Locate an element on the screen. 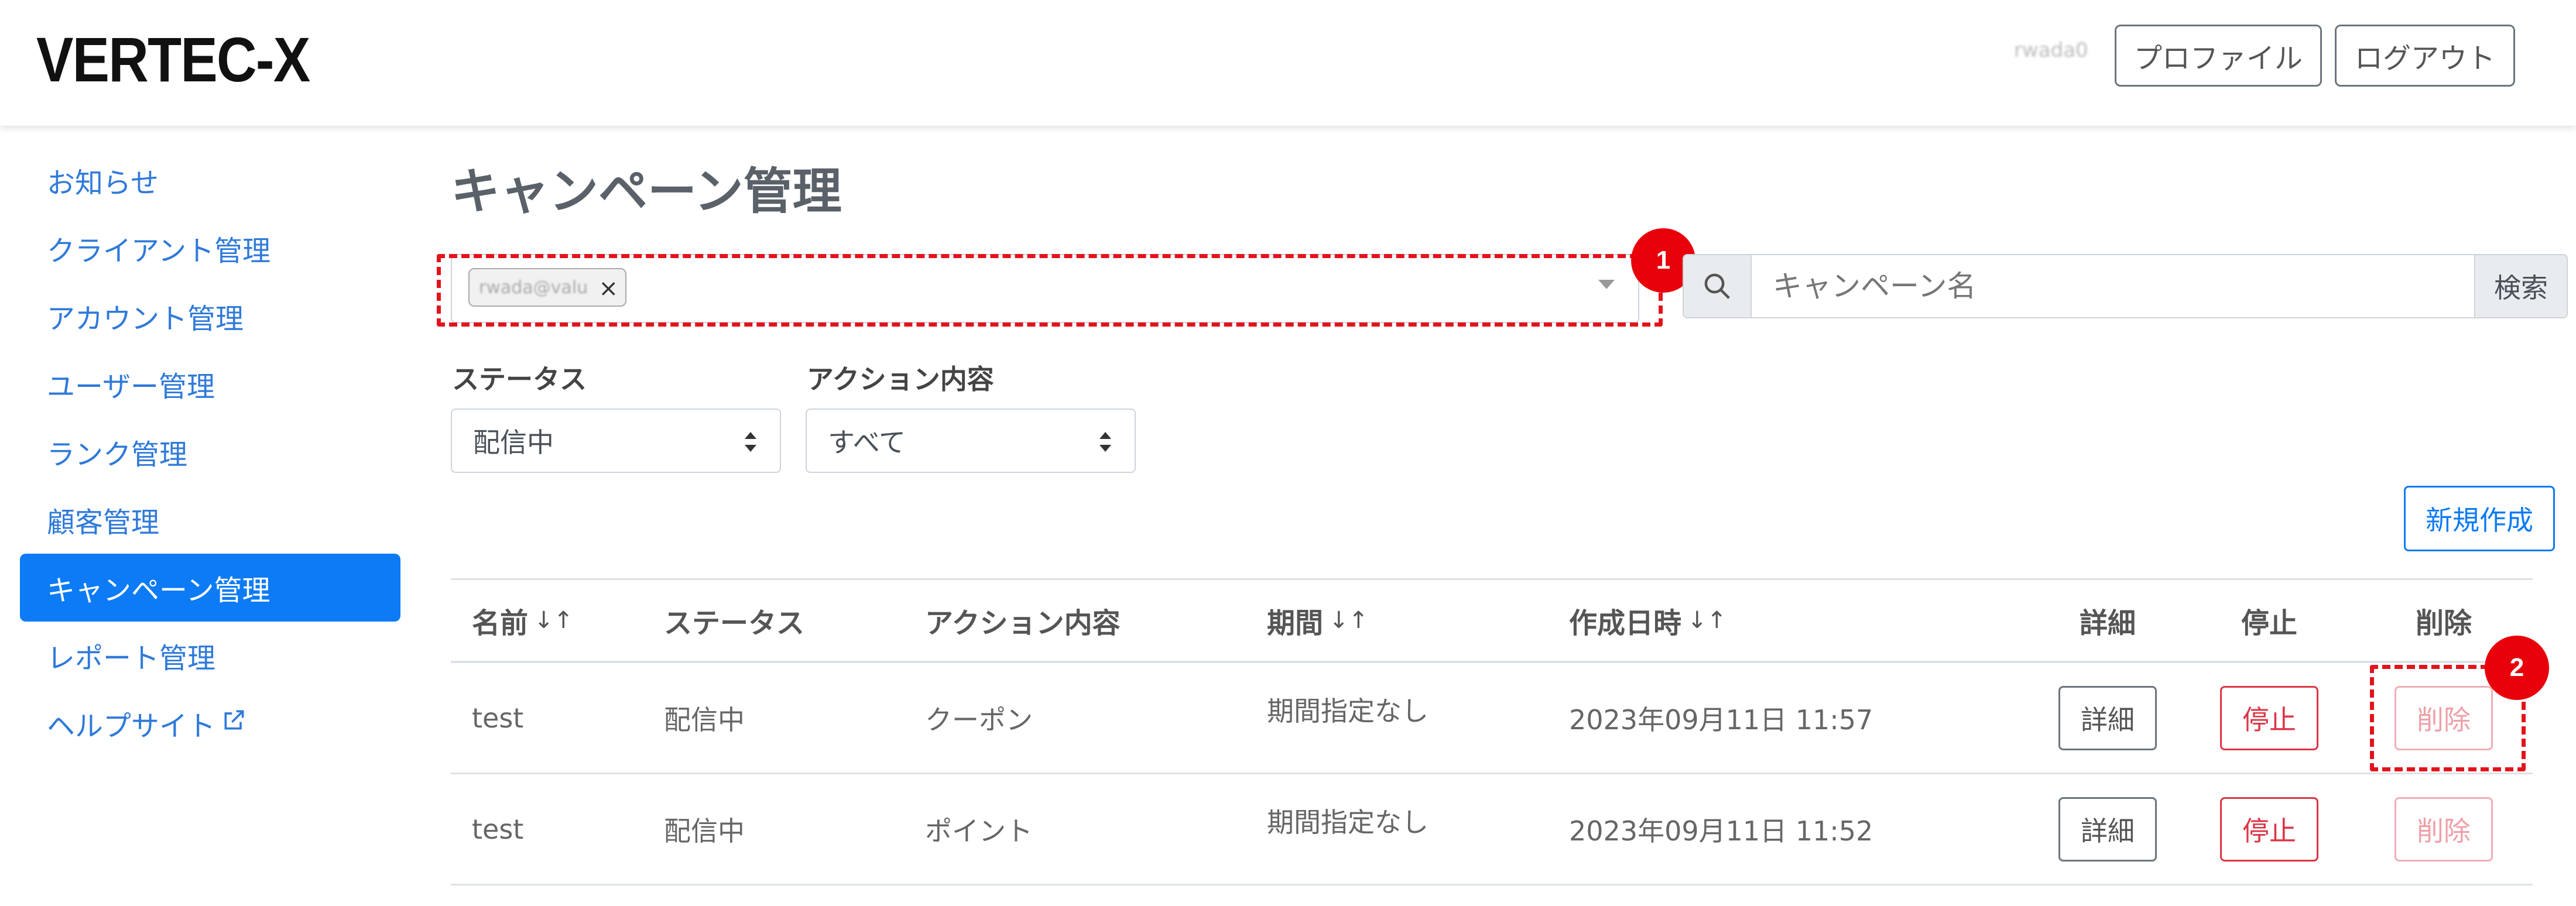 The width and height of the screenshot is (2576, 906). new-campaign-button: 新規作成 is located at coordinates (2479, 518).